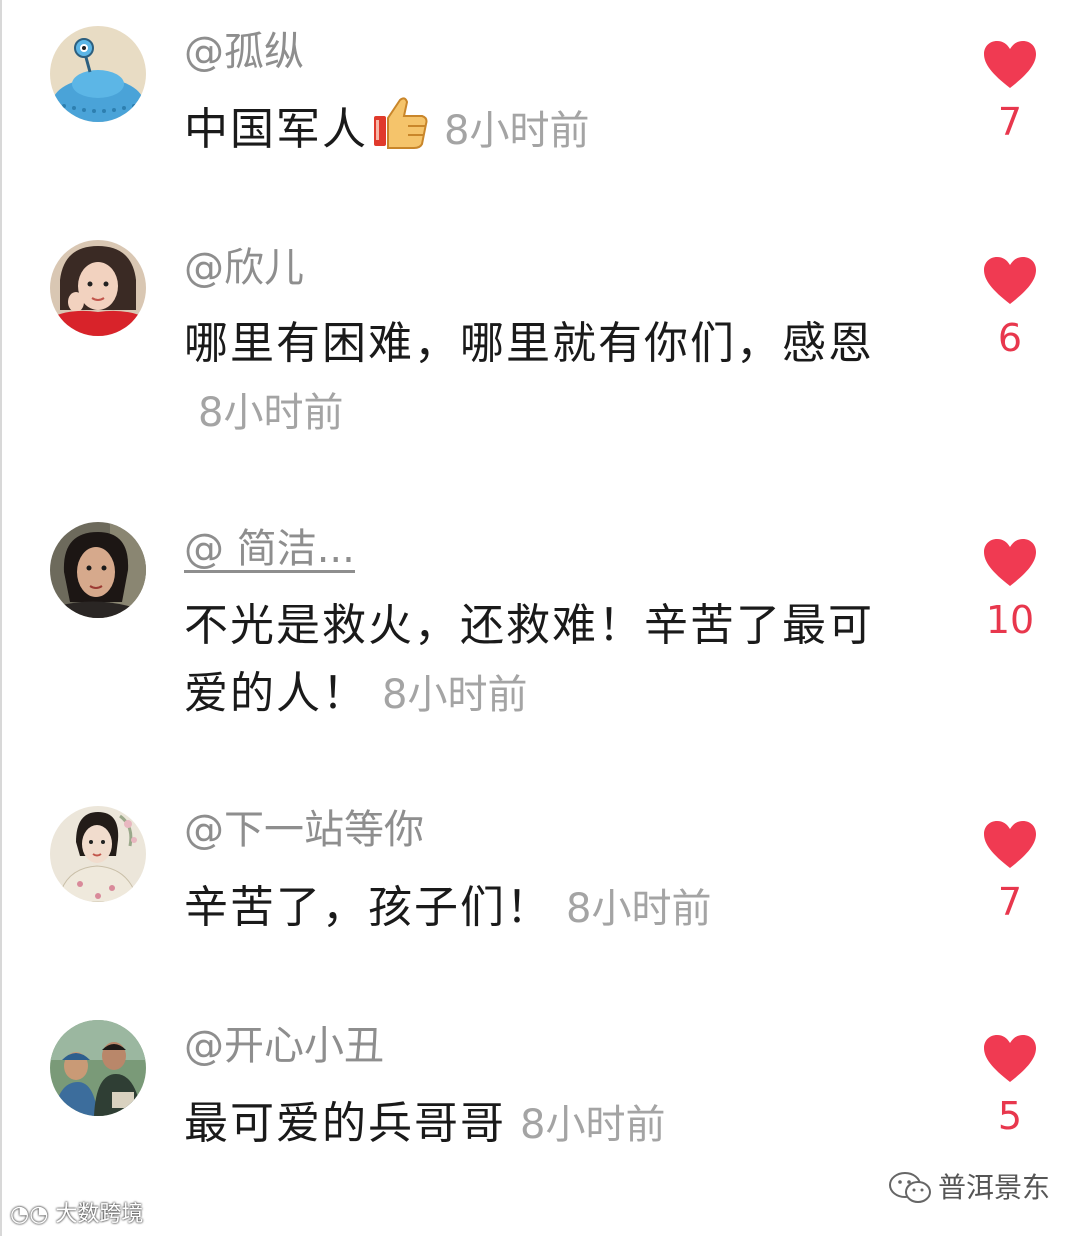  What do you see at coordinates (910, 1193) in the screenshot?
I see `wechat-icon` at bounding box center [910, 1193].